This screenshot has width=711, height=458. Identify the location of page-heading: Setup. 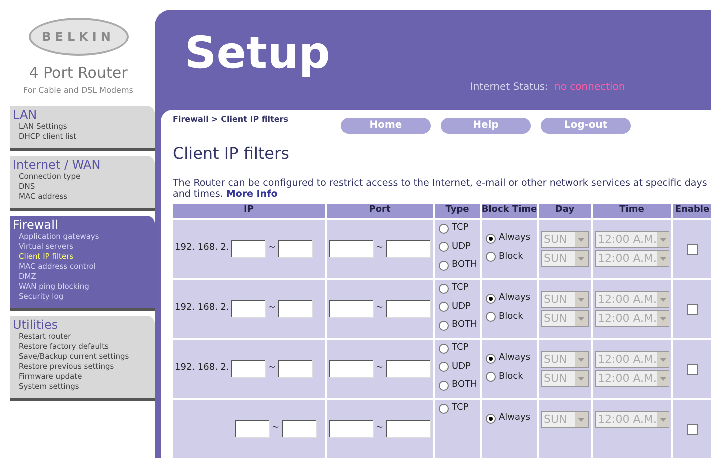
(257, 54).